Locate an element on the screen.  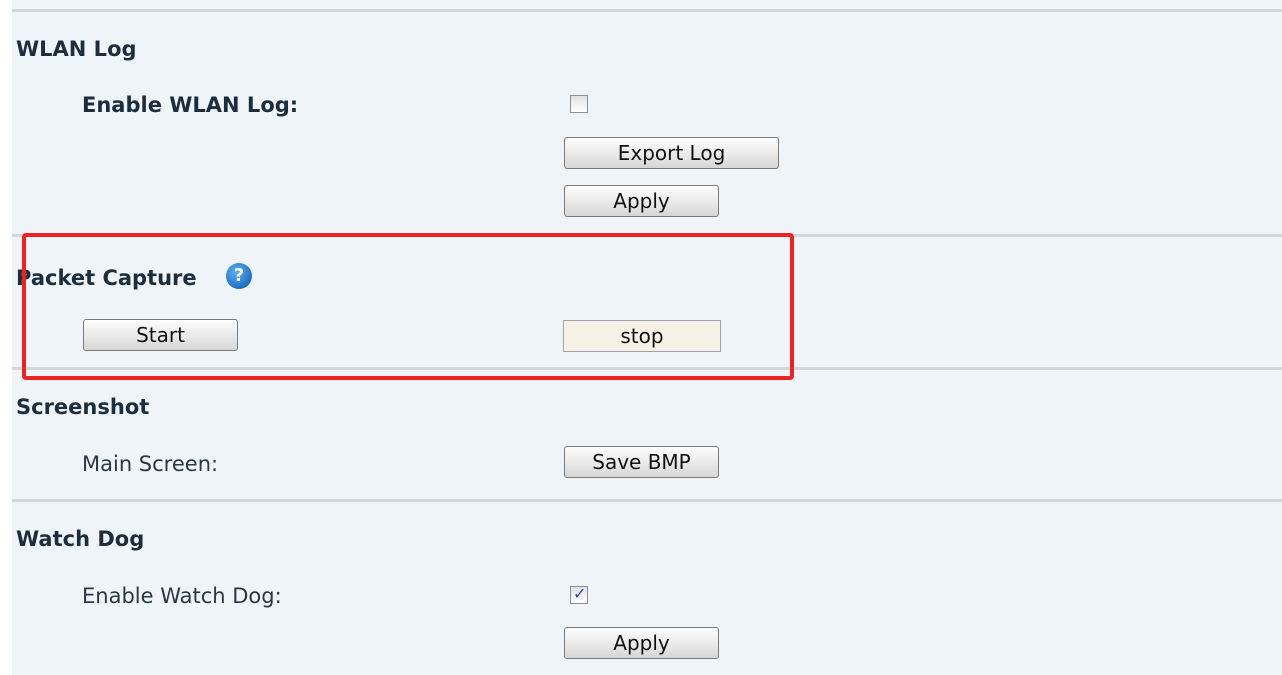
enable-watch-dog-label: Enable Watch Dog: is located at coordinates (182, 596).